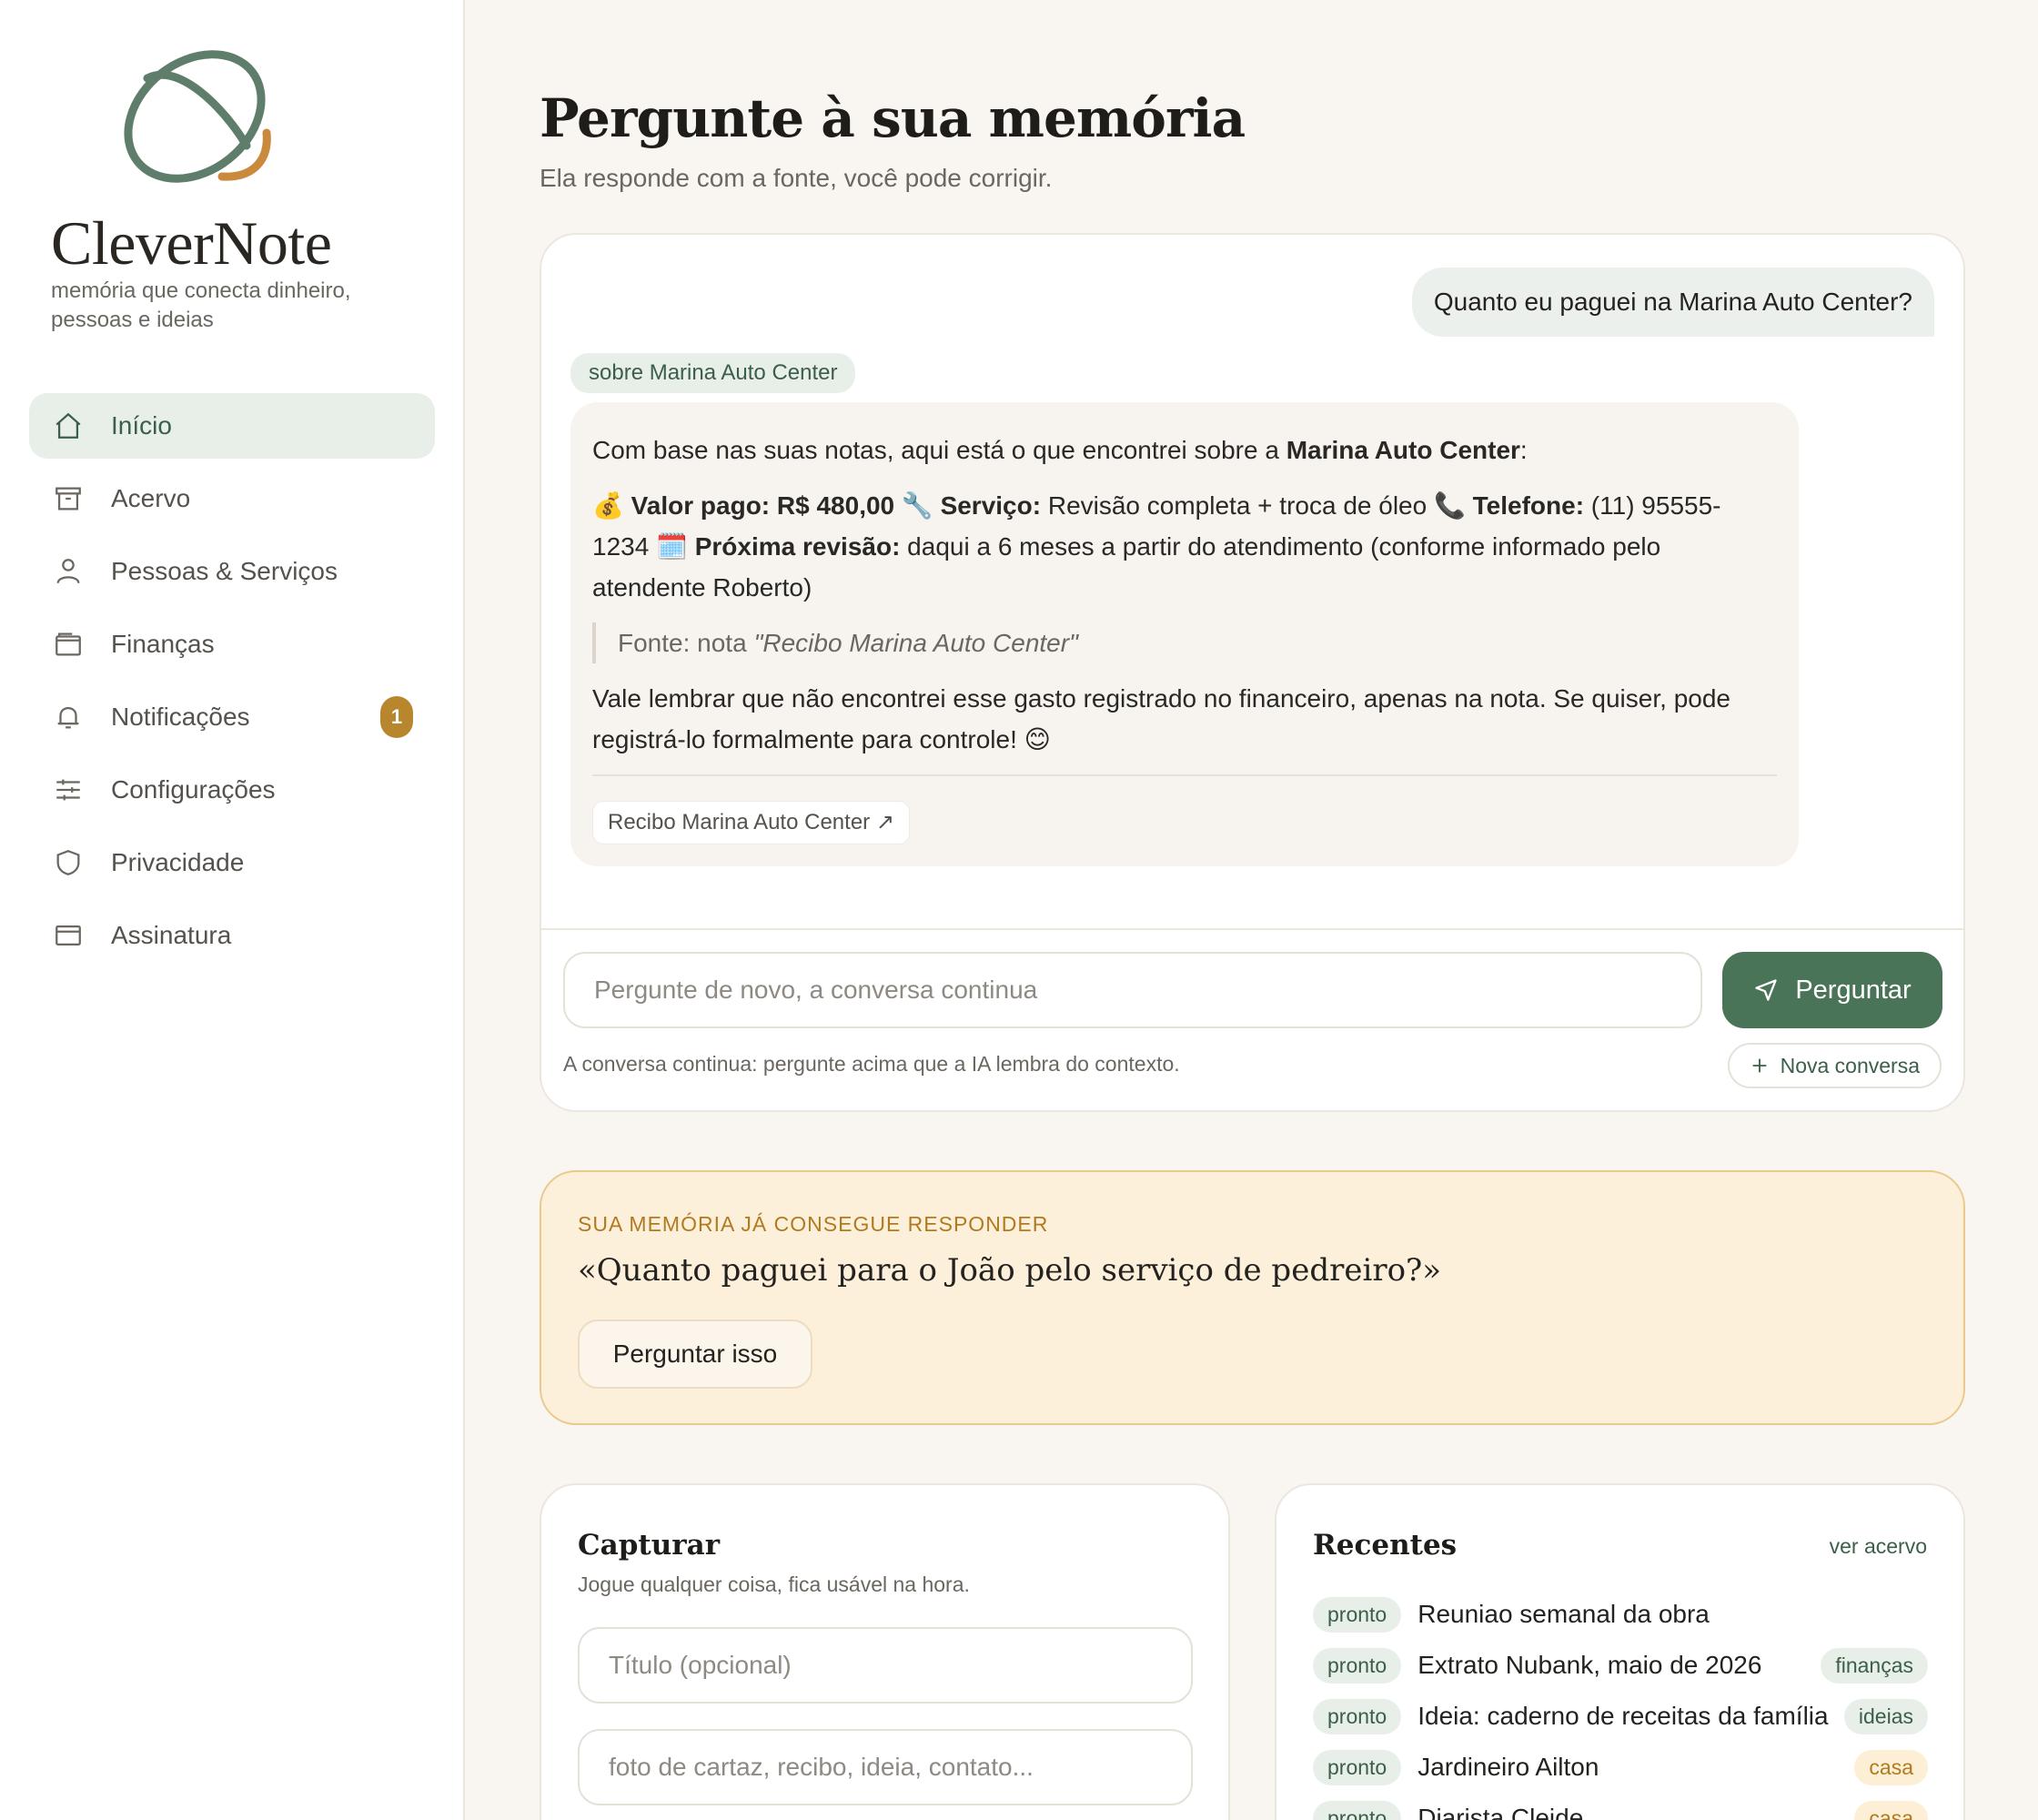  Describe the element at coordinates (68, 571) in the screenshot. I see `person-icon` at that location.